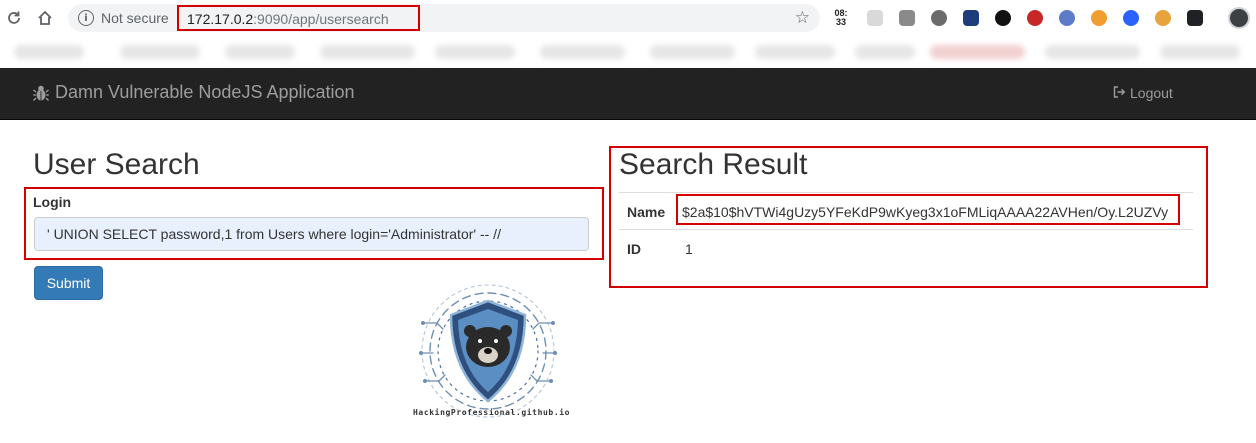 The width and height of the screenshot is (1256, 443). Describe the element at coordinates (1195, 18) in the screenshot. I see `document-extension-icon` at that location.